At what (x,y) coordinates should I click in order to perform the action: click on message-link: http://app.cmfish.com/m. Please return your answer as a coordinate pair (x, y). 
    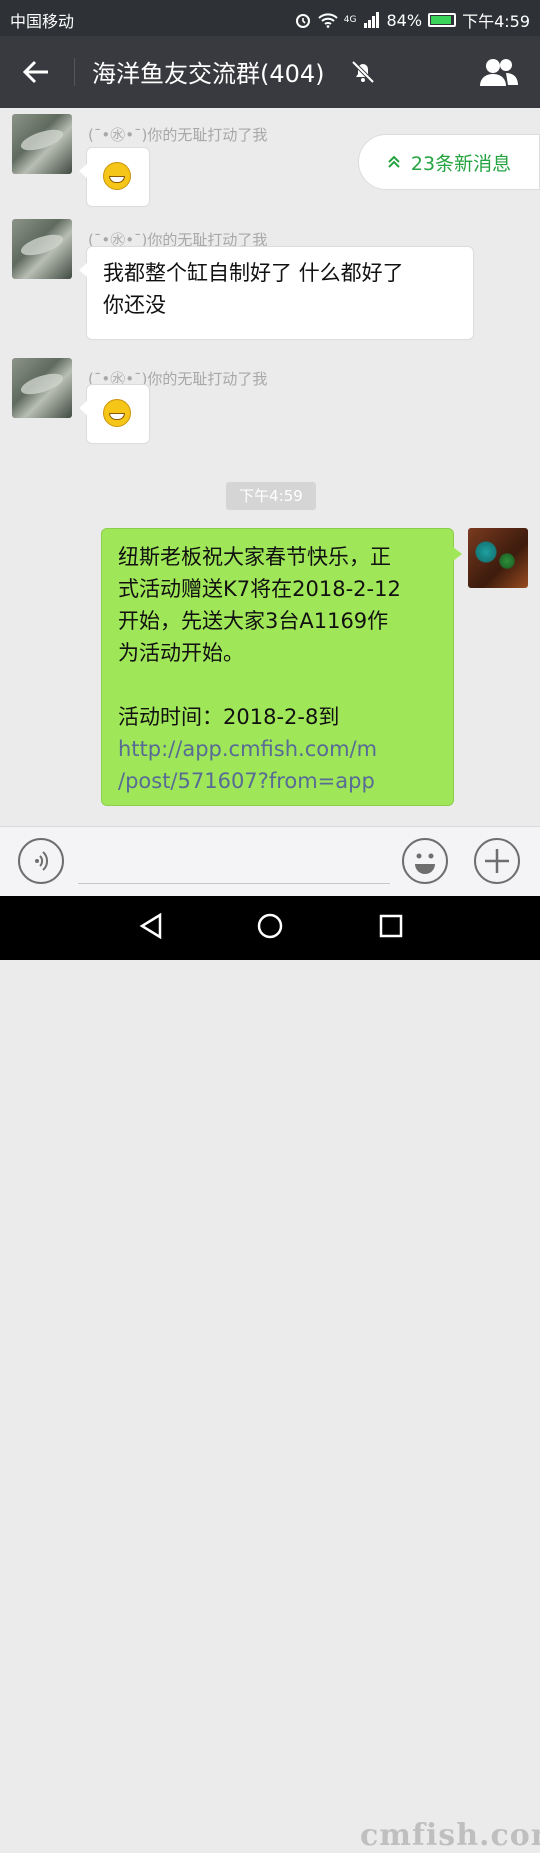
    Looking at the image, I should click on (277, 749).